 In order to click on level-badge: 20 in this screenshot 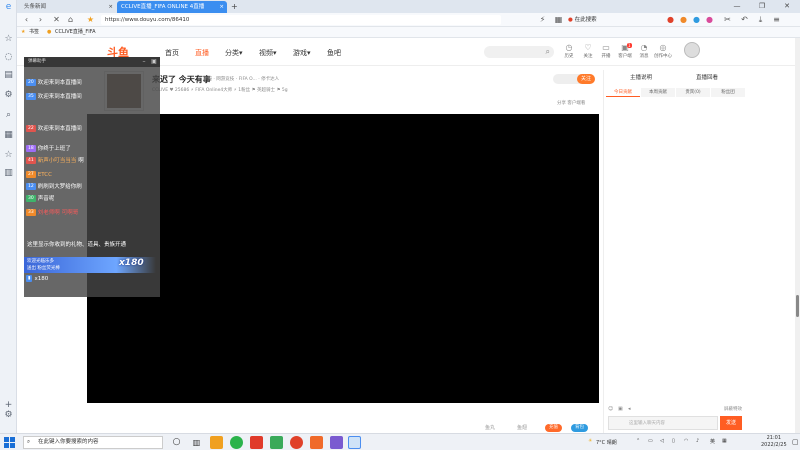, I will do `click(31, 82)`.